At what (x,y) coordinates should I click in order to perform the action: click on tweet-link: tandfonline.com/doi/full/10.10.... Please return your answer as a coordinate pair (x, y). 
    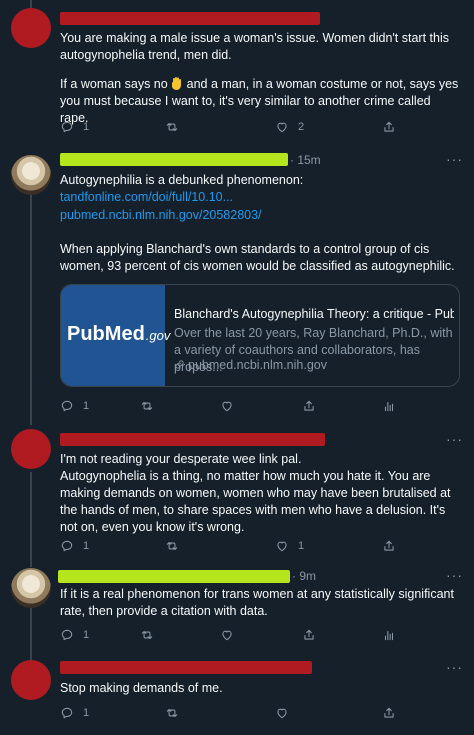
    Looking at the image, I should click on (146, 197).